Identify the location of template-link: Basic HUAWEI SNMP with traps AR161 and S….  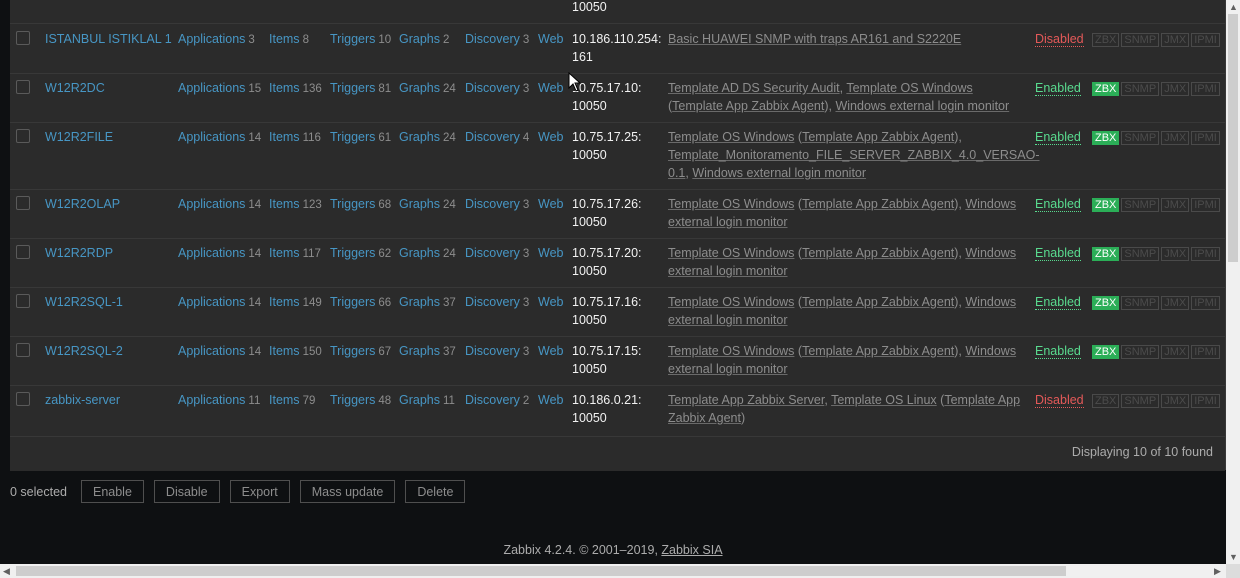
(814, 39).